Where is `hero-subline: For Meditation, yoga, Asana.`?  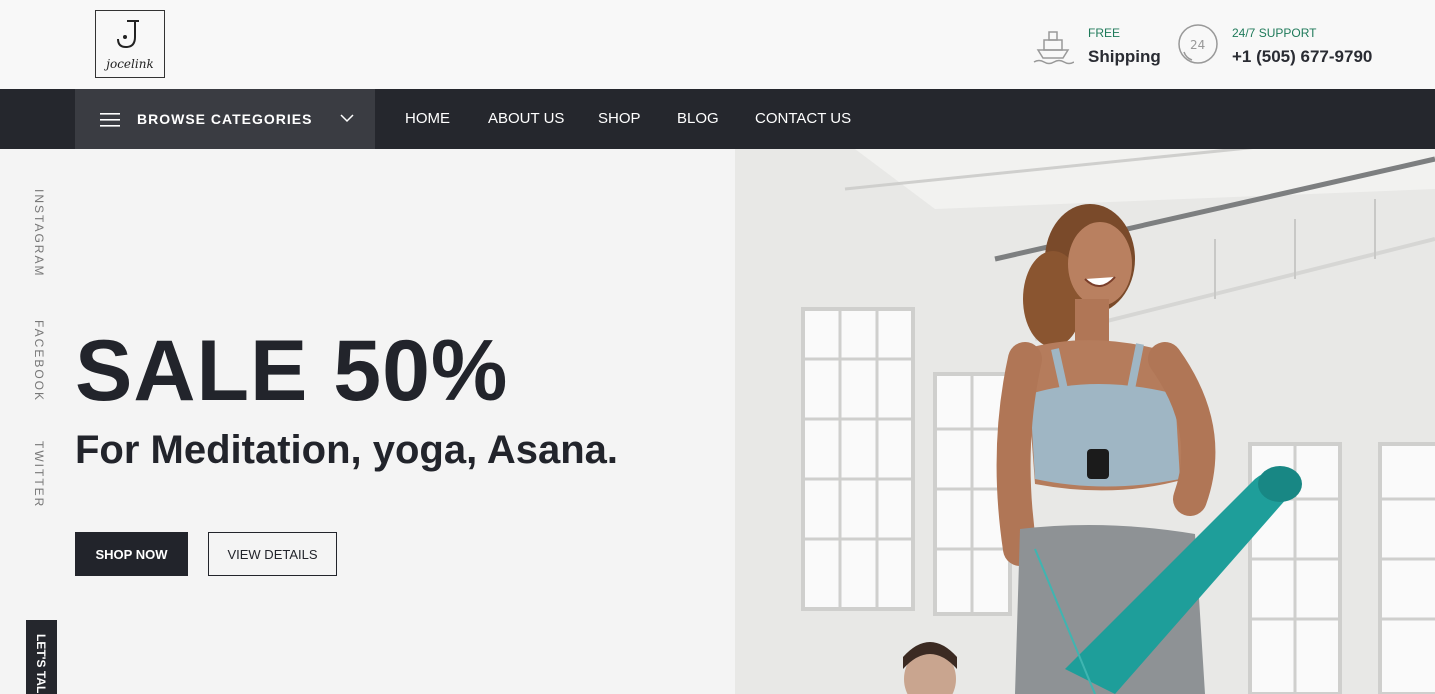
hero-subline: For Meditation, yoga, Asana. is located at coordinates (347, 450).